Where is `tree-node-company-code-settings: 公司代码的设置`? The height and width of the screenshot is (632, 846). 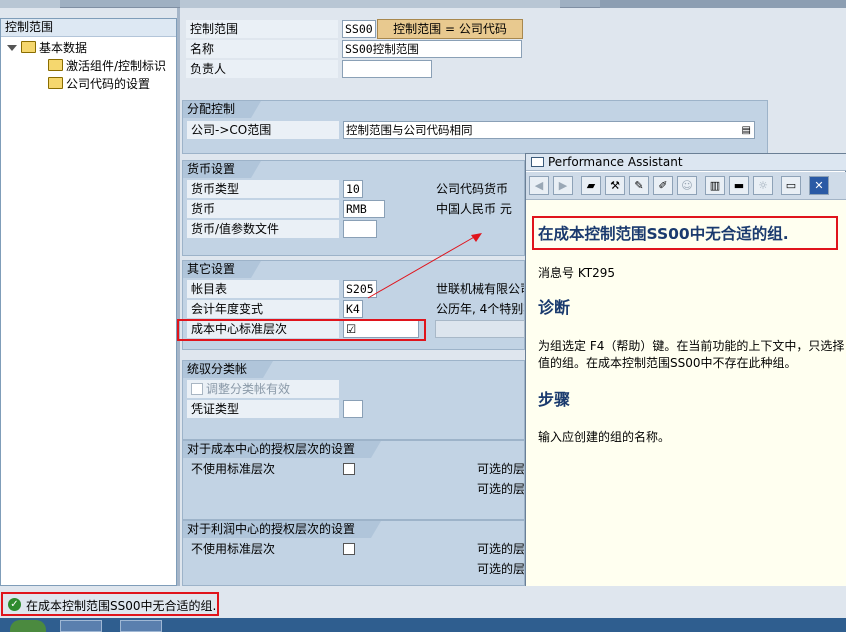
tree-node-company-code-settings: 公司代码的设置 is located at coordinates (99, 84).